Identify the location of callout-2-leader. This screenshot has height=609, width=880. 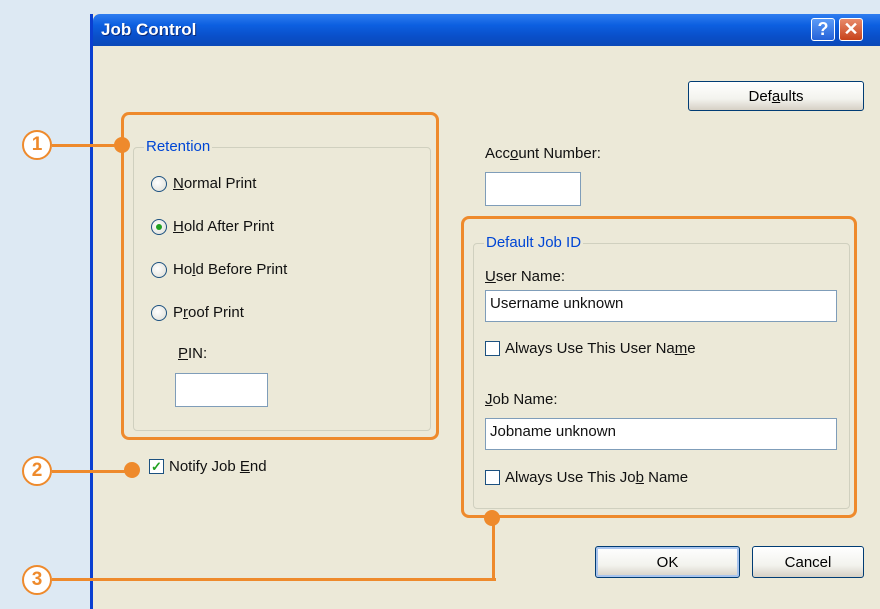
(92, 471).